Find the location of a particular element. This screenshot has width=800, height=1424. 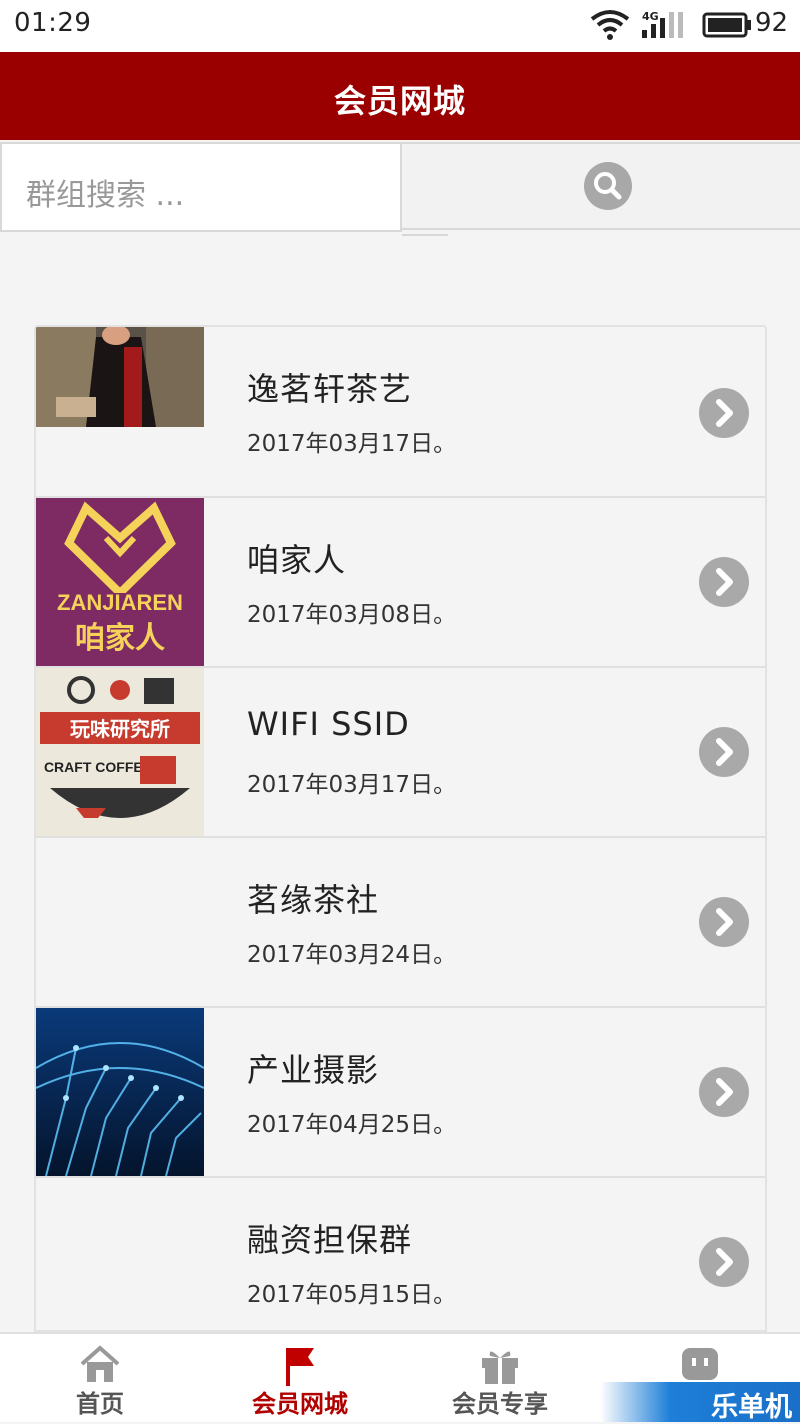

person-icon is located at coordinates (700, 1364).